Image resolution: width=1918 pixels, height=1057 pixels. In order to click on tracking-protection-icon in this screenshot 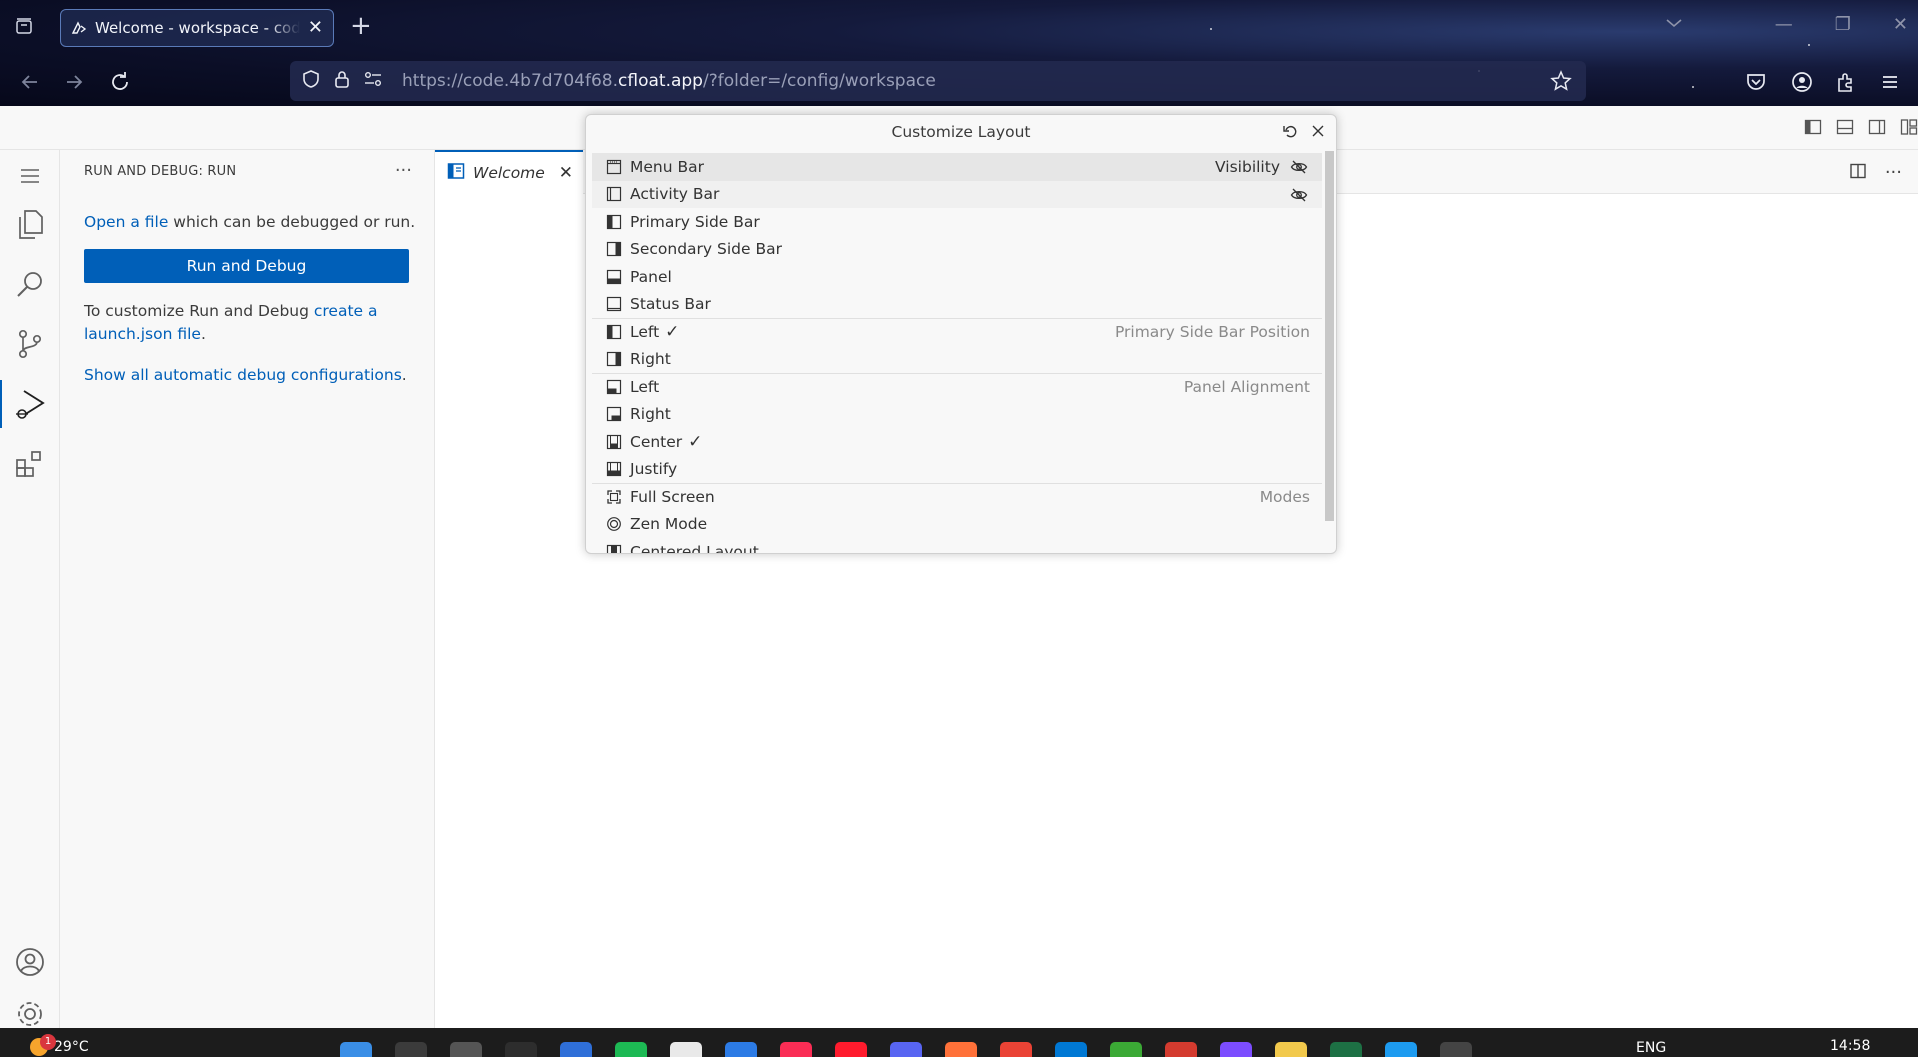, I will do `click(311, 81)`.